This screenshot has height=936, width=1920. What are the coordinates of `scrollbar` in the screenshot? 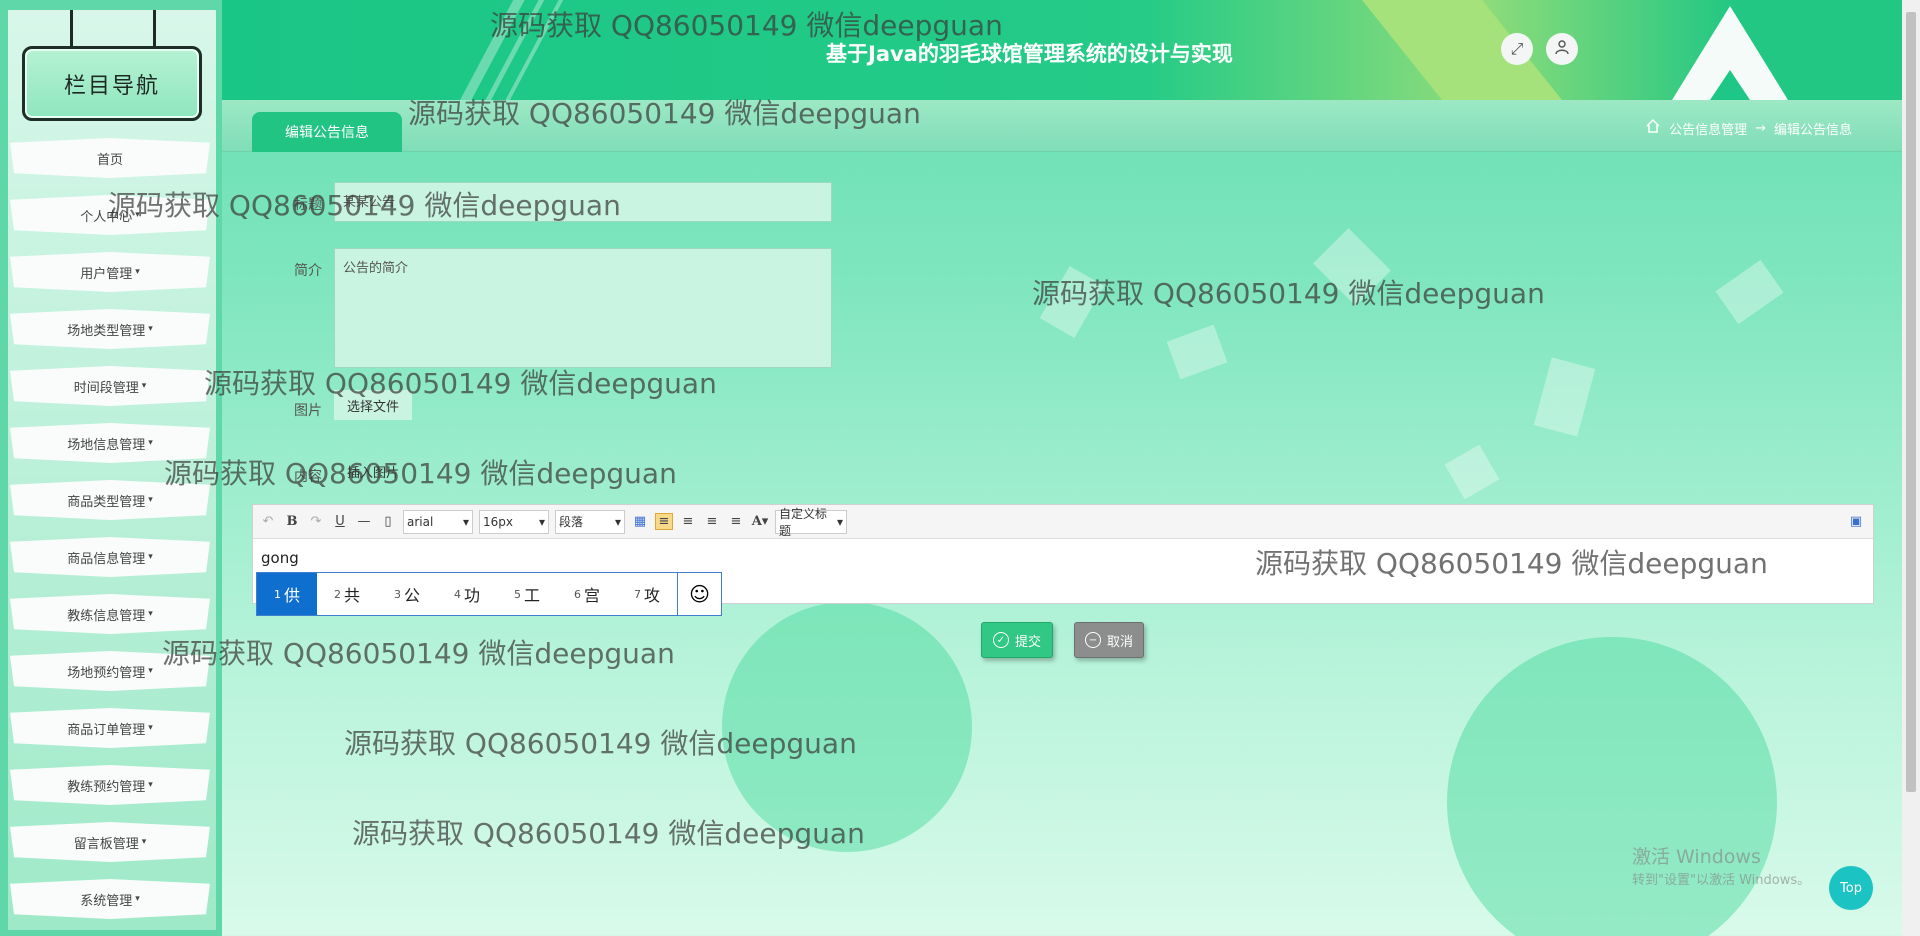 It's located at (1911, 468).